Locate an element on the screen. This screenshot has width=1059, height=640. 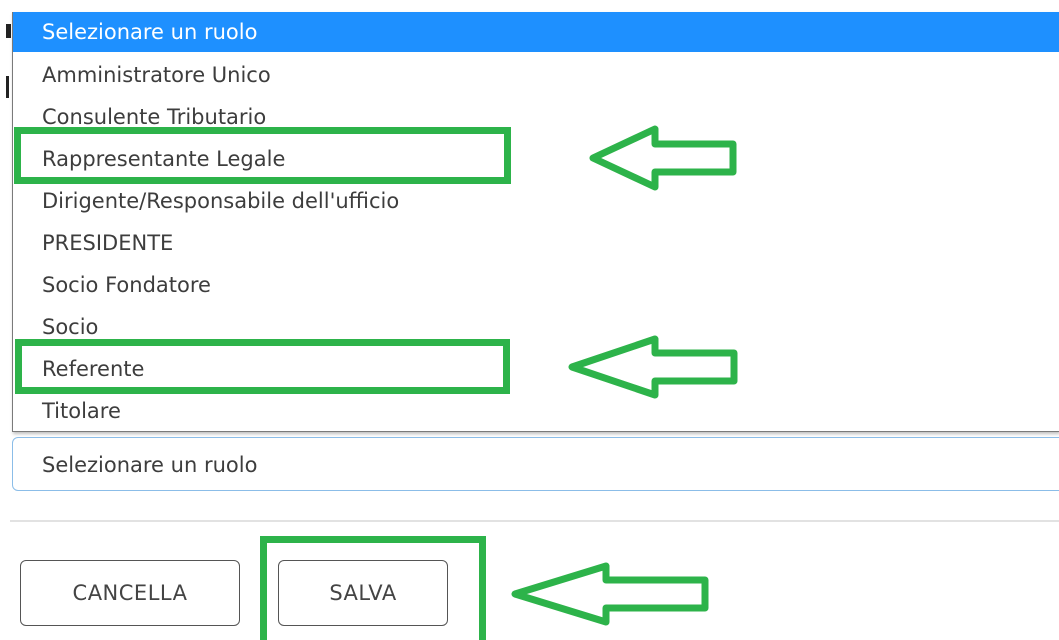
dropdown-option-titolare: Titolare is located at coordinates (536, 411).